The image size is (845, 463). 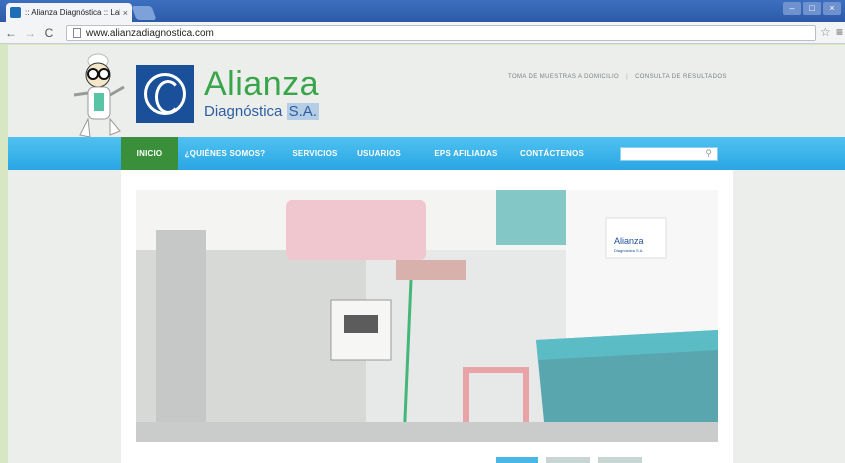 I want to click on tab-title: :: Alianza Diagnóstica :: Lab, so click(x=72, y=12).